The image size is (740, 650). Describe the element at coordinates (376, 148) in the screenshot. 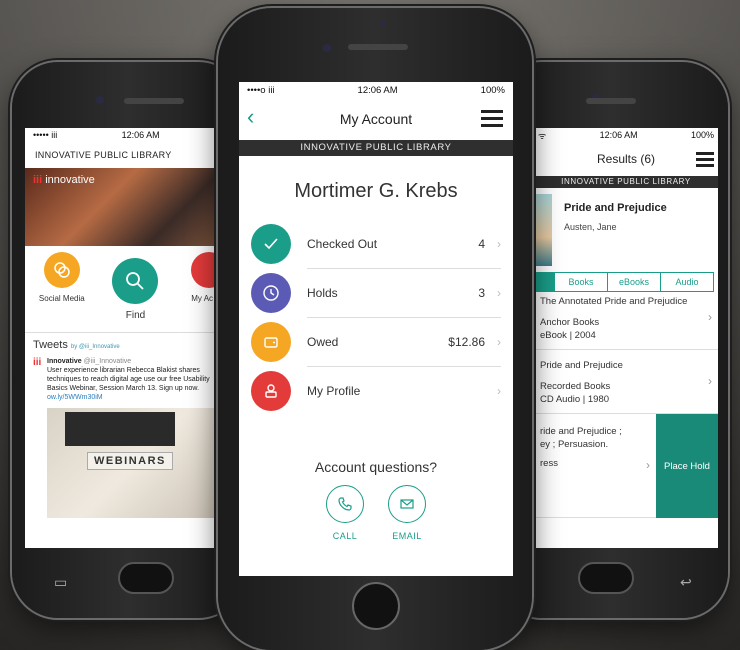

I see `library-bar: INNOVATIVE PUBLIC LIBRARY` at that location.